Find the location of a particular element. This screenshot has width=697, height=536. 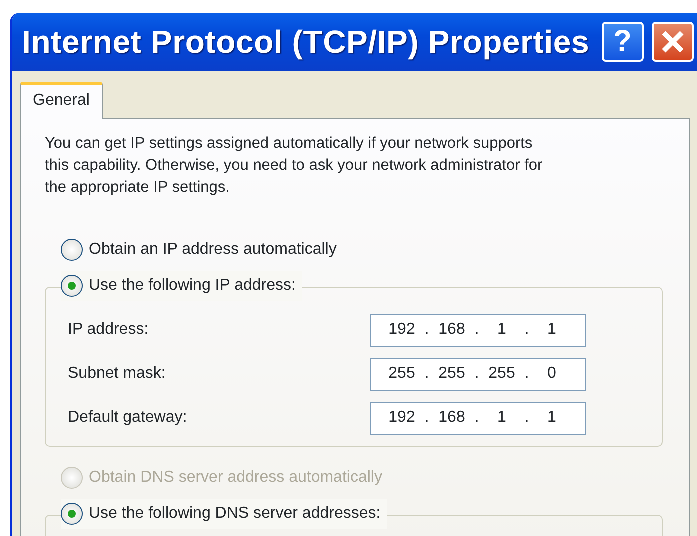

tab: General is located at coordinates (61, 100).